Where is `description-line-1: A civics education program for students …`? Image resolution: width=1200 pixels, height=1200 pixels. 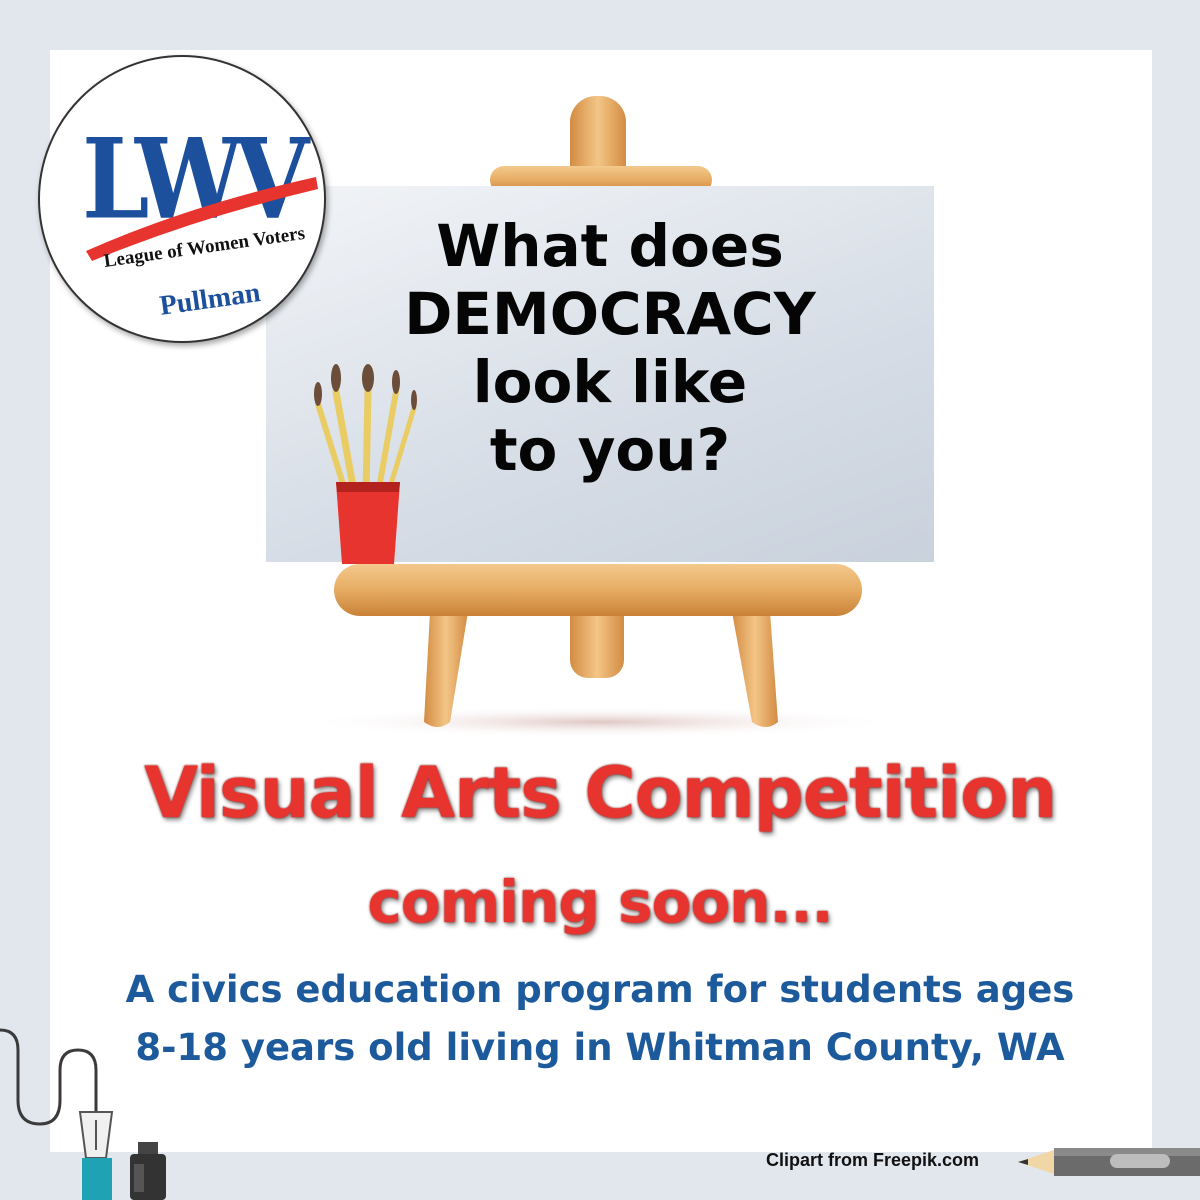 description-line-1: A civics education program for students … is located at coordinates (600, 989).